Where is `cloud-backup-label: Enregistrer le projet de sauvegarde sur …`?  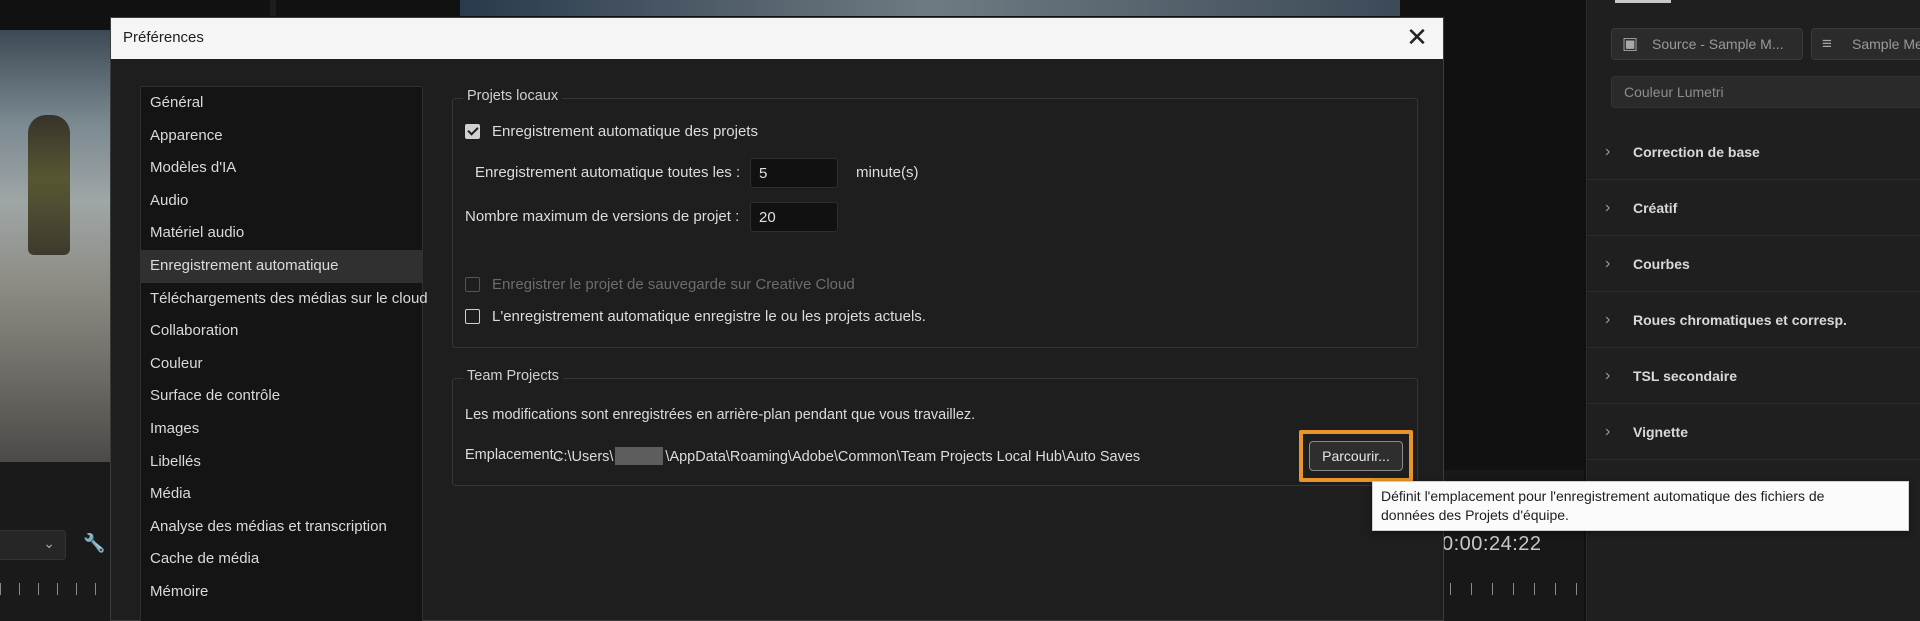
cloud-backup-label: Enregistrer le projet de sauvegarde sur … is located at coordinates (673, 284).